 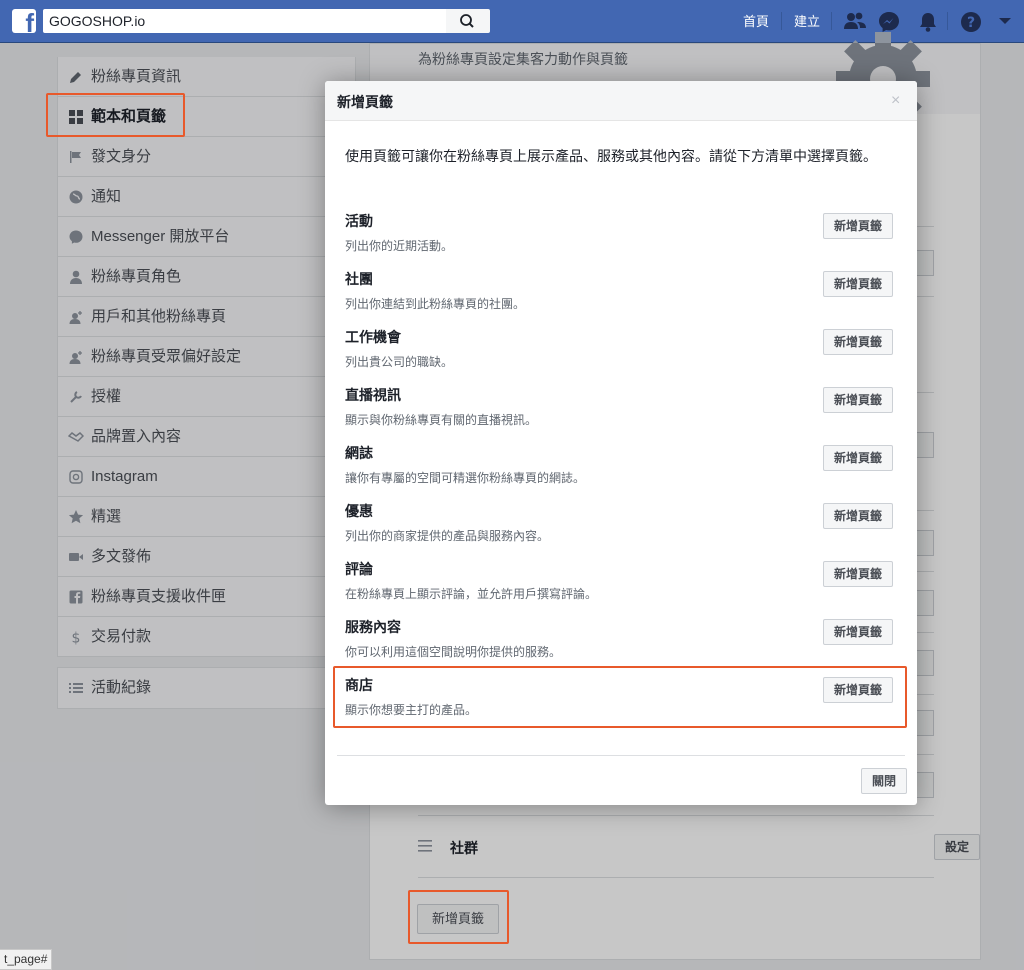 I want to click on close-button: 關閉, so click(x=884, y=781).